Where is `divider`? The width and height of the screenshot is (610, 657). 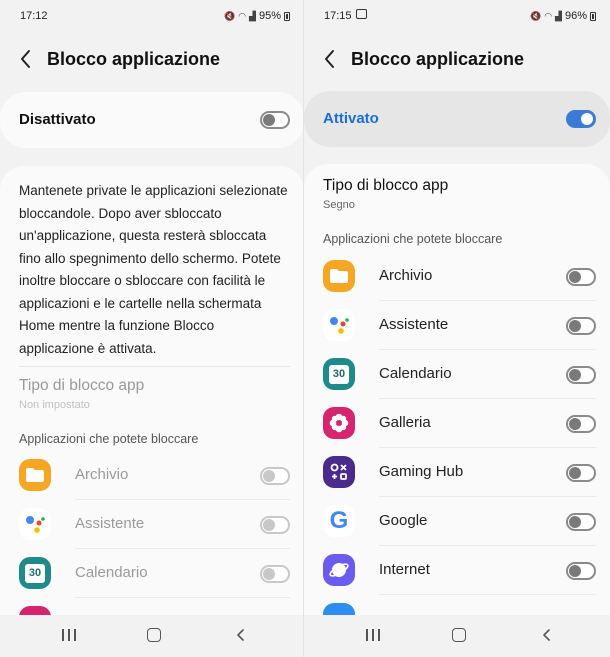
divider is located at coordinates (154, 366).